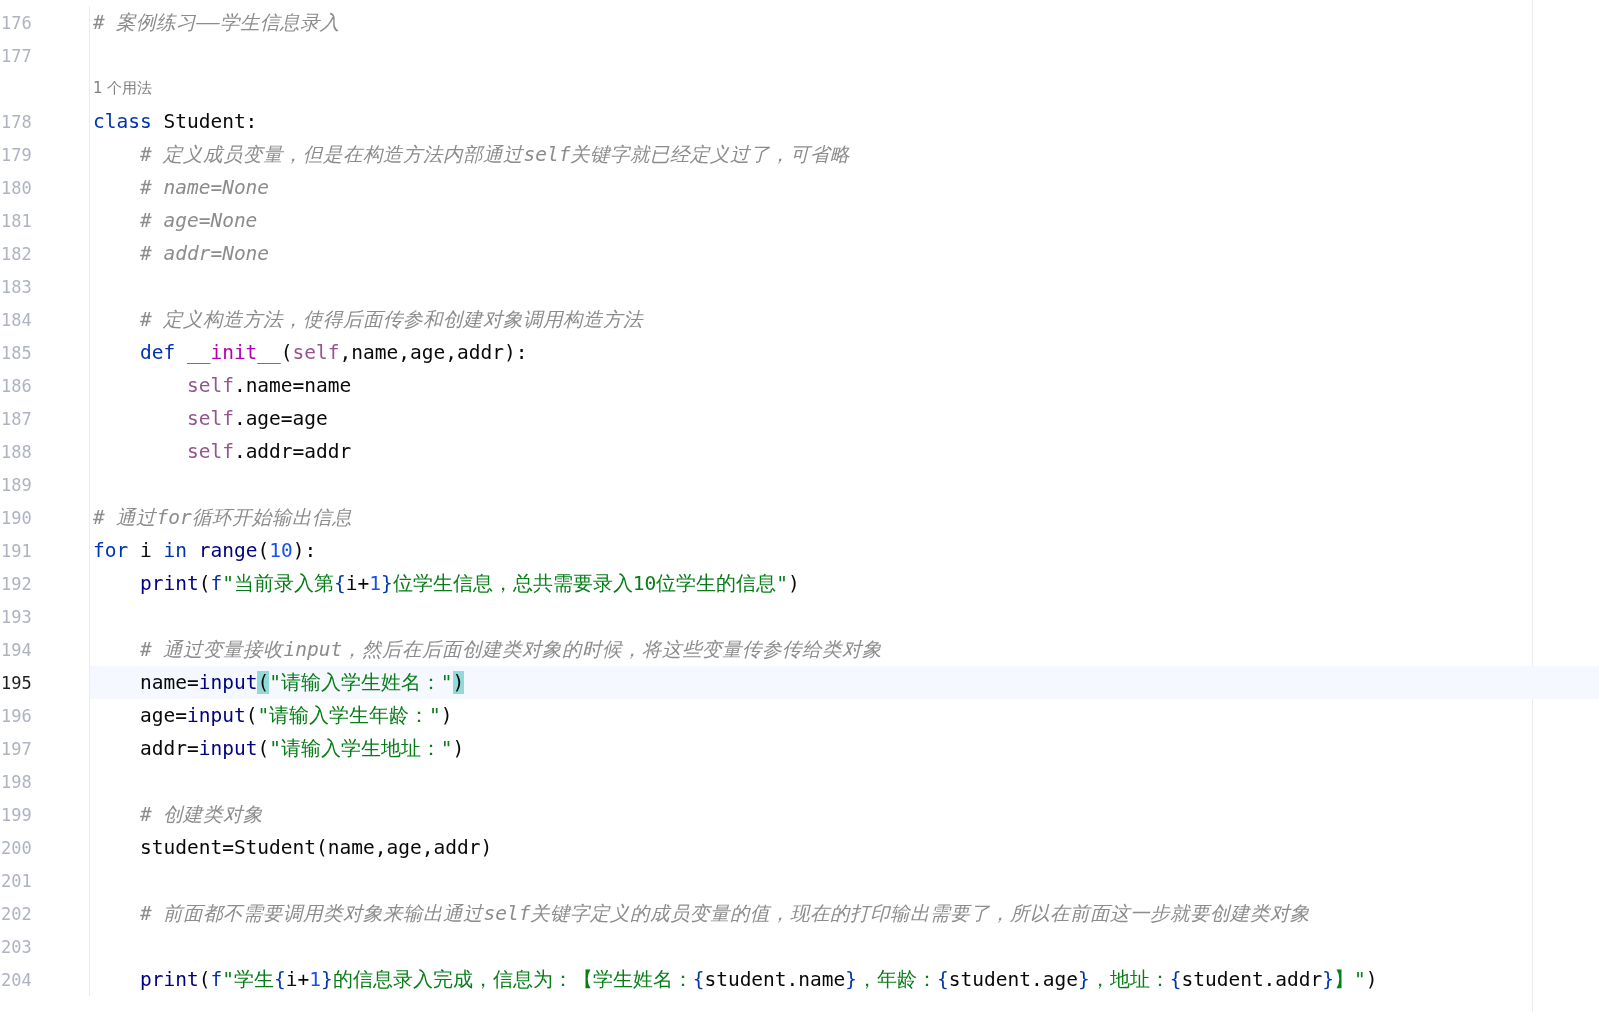 This screenshot has width=1599, height=1012. What do you see at coordinates (16, 781) in the screenshot?
I see `line-number: 198` at bounding box center [16, 781].